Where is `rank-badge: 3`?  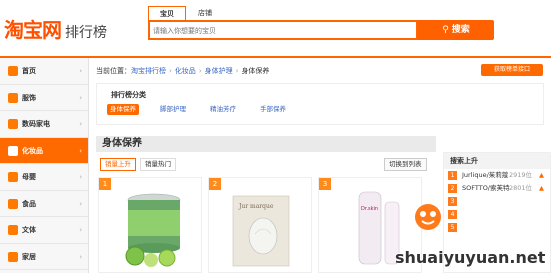 rank-badge: 3 is located at coordinates (325, 184).